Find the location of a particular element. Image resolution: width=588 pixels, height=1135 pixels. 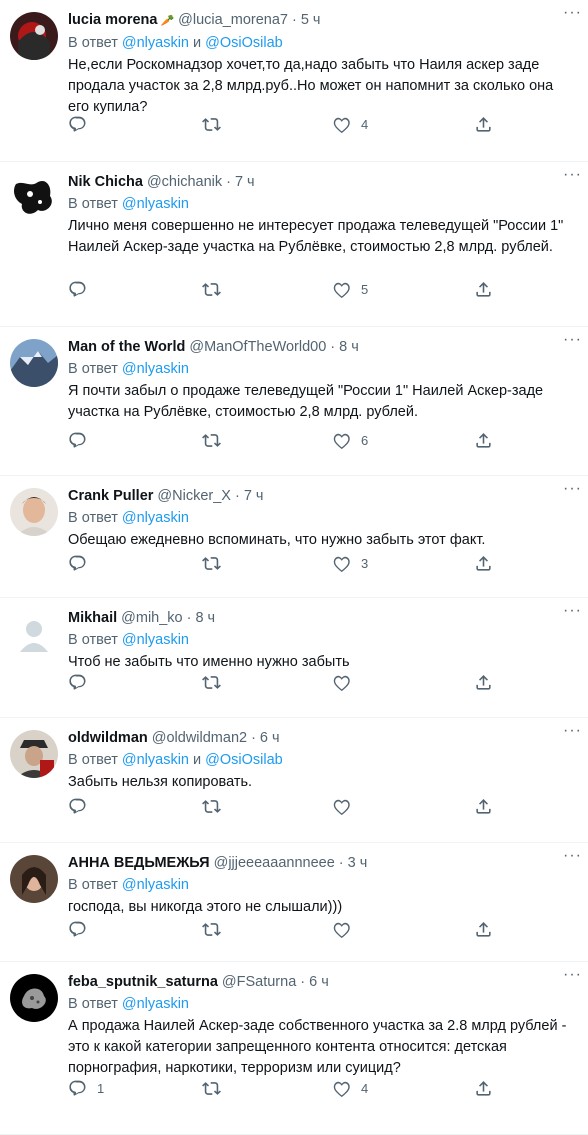

author-name: lucia morena is located at coordinates (112, 20).